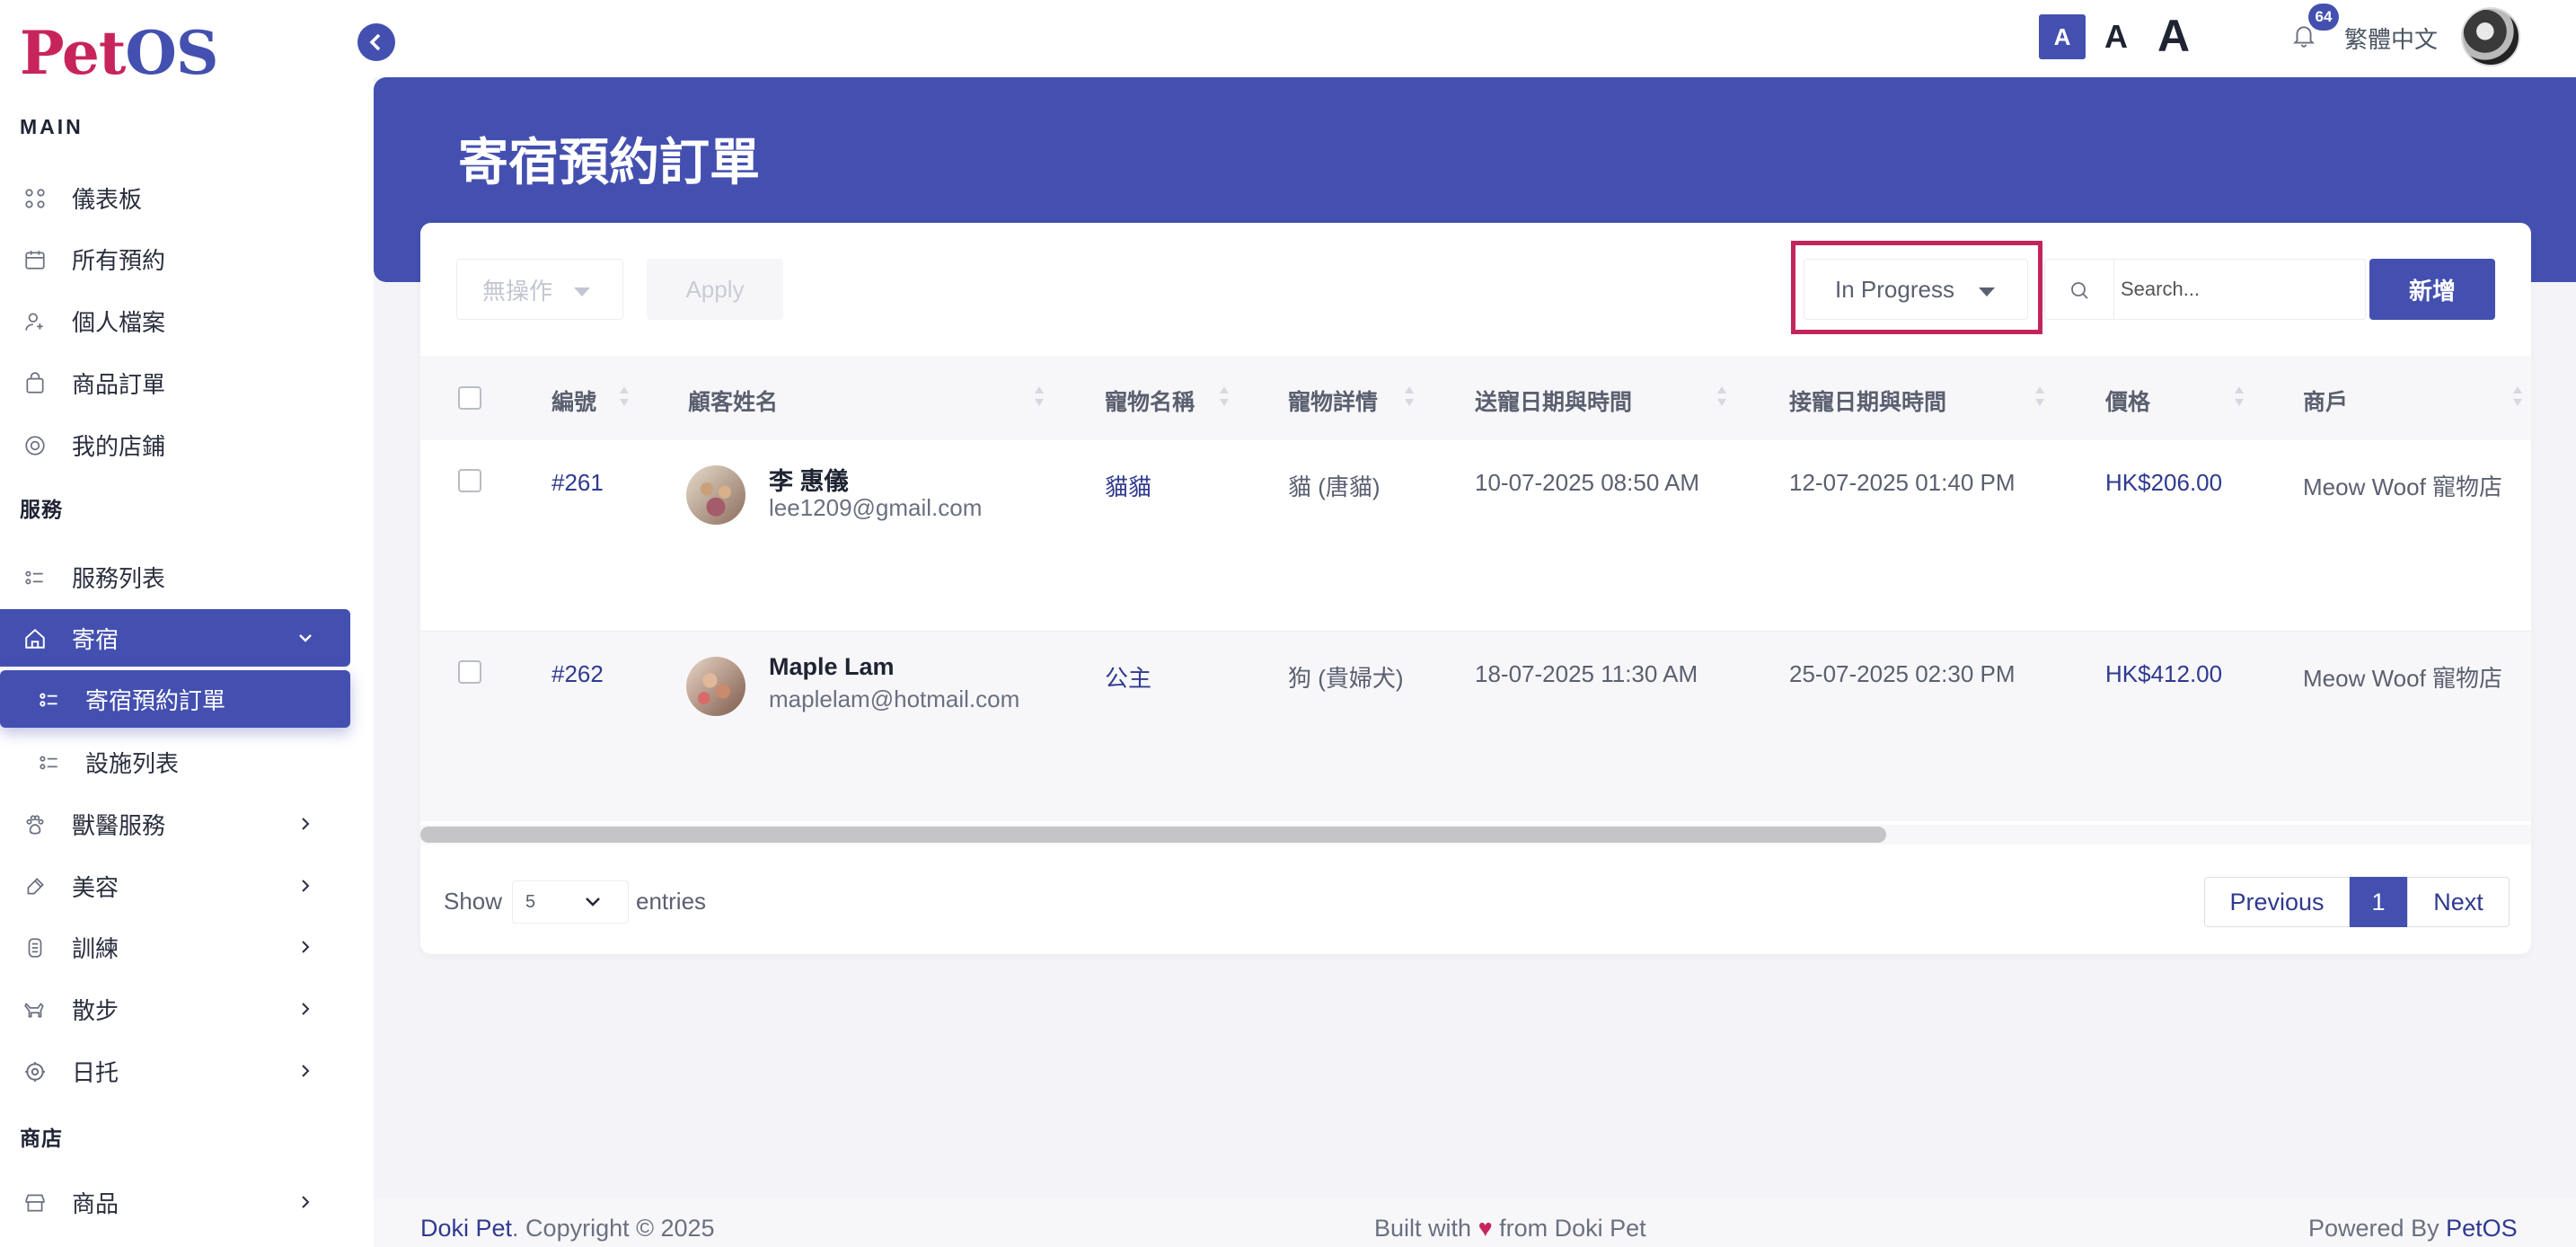 This screenshot has height=1247, width=2576. What do you see at coordinates (2062, 37) in the screenshot?
I see `font-size-small-button: A` at bounding box center [2062, 37].